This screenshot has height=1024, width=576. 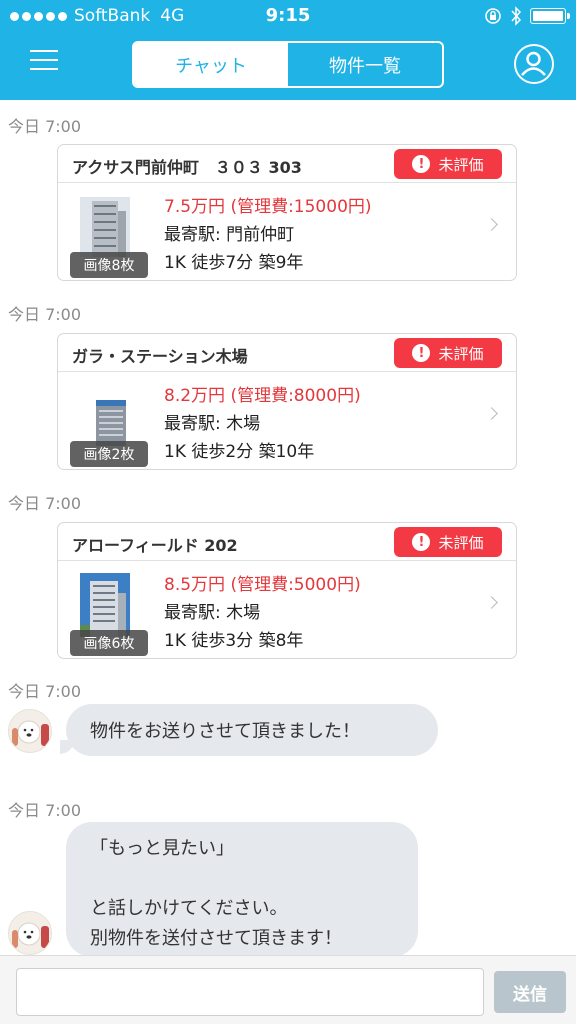 I want to click on property-card-header: ガラ・ステーション木場 ! 未評価, so click(x=287, y=353).